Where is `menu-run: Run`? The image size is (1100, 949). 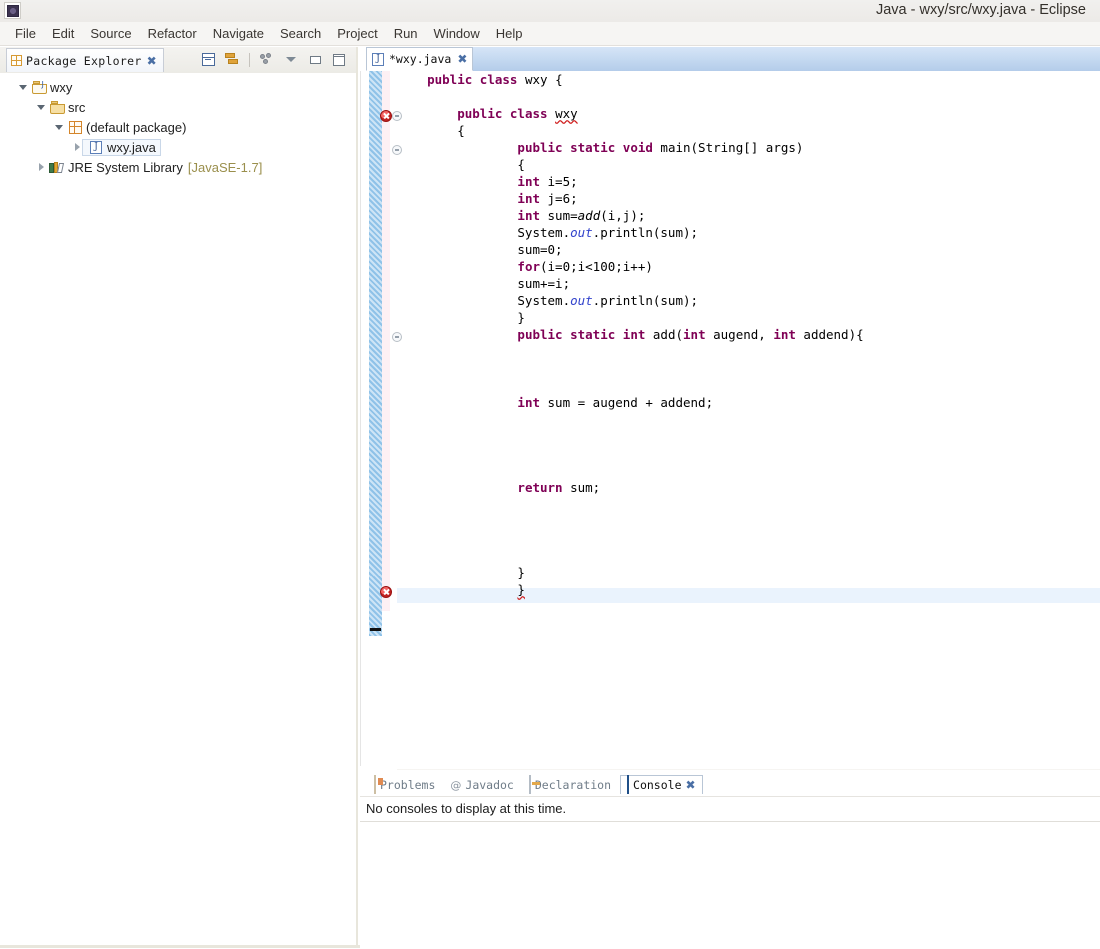
menu-run: Run is located at coordinates (406, 33).